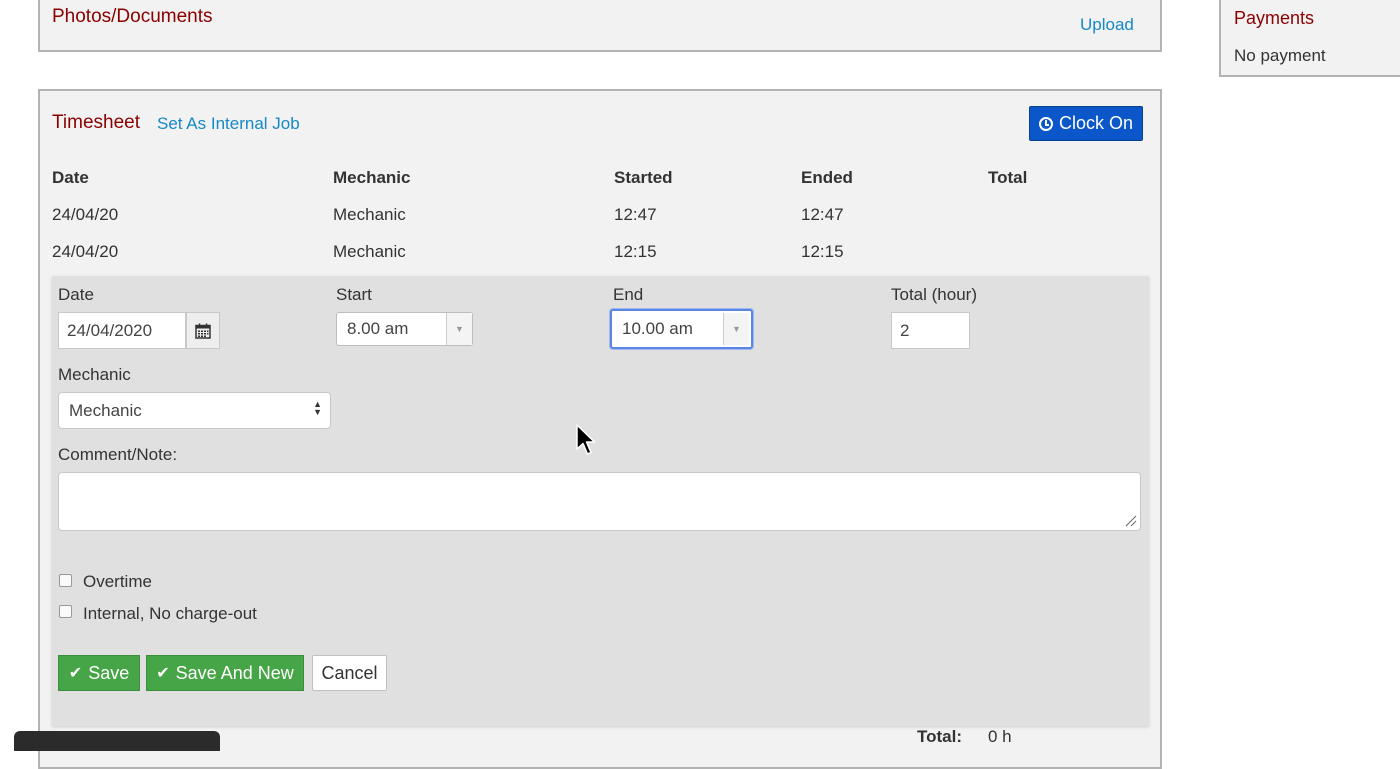 The image size is (1400, 769). Describe the element at coordinates (117, 581) in the screenshot. I see `overtime-label: Overtime` at that location.